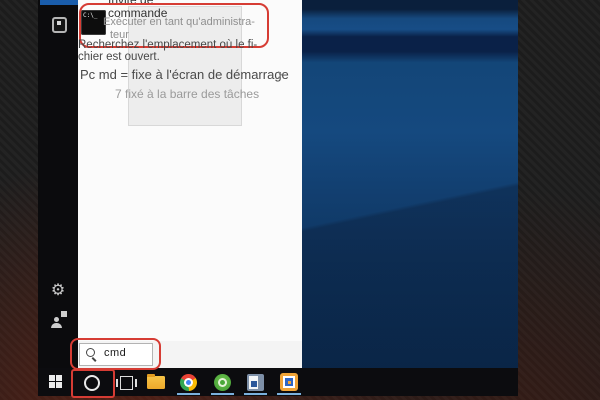  What do you see at coordinates (188, 382) in the screenshot?
I see `chrome-icon` at bounding box center [188, 382].